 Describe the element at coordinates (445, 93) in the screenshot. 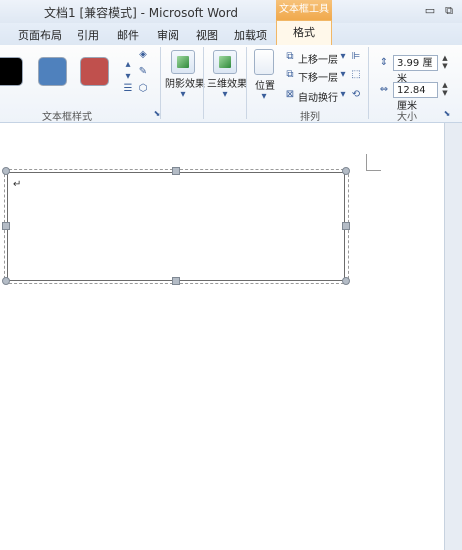

I see `width-spin-down-icon: ▼` at that location.